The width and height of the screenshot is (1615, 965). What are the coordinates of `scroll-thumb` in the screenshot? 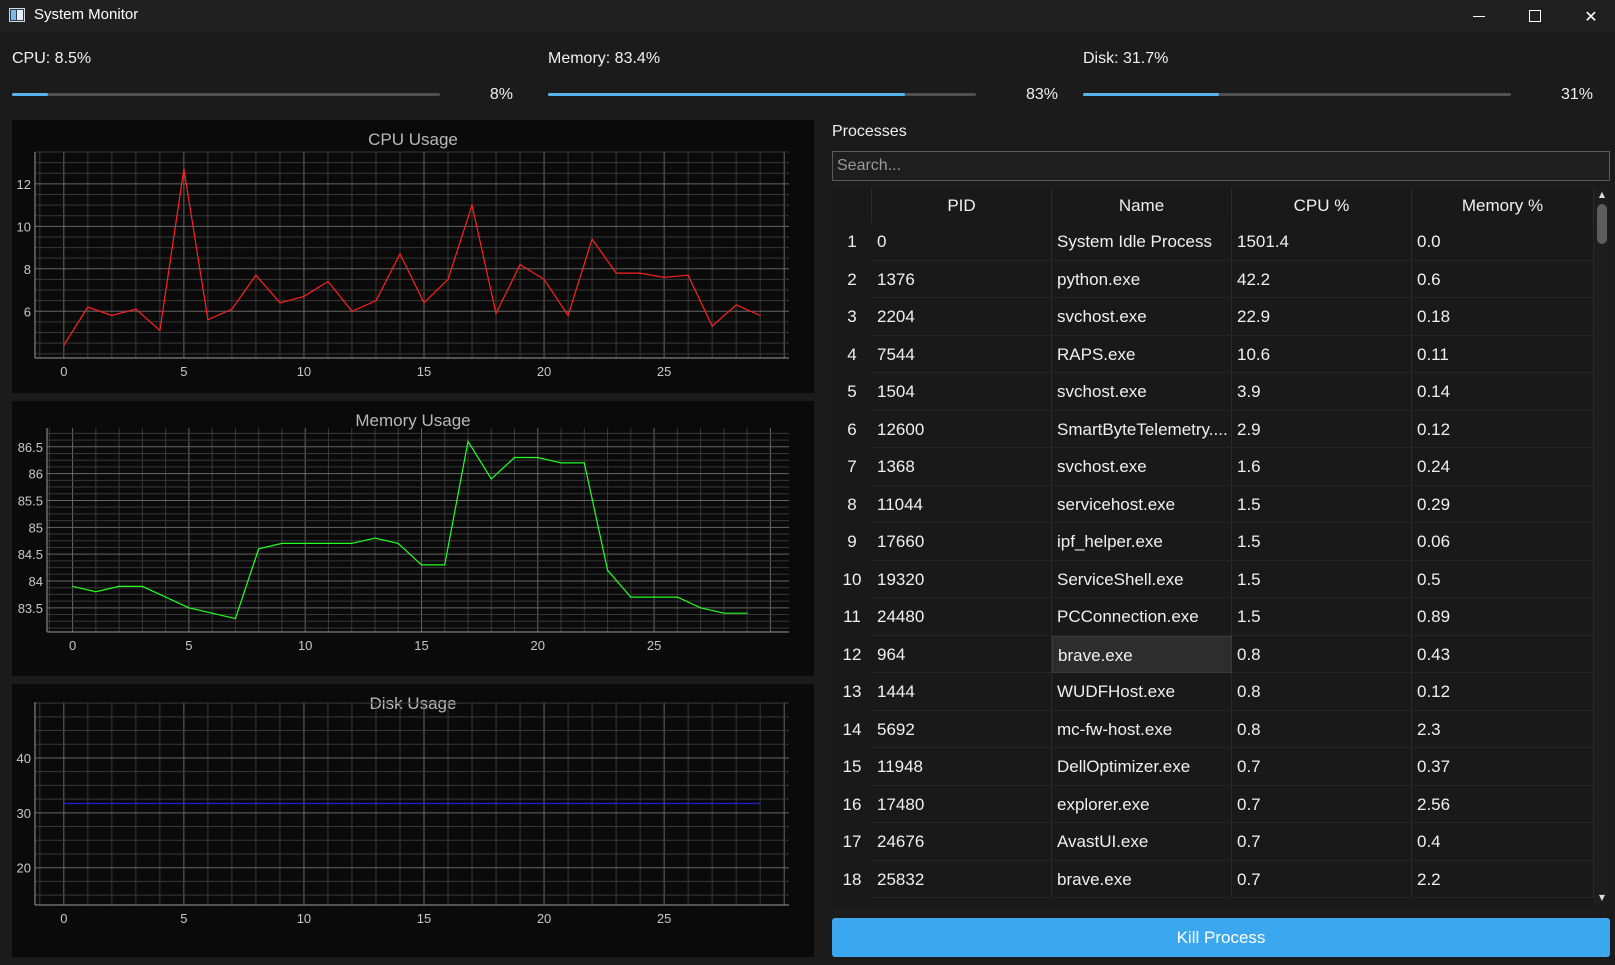 It's located at (1602, 224).